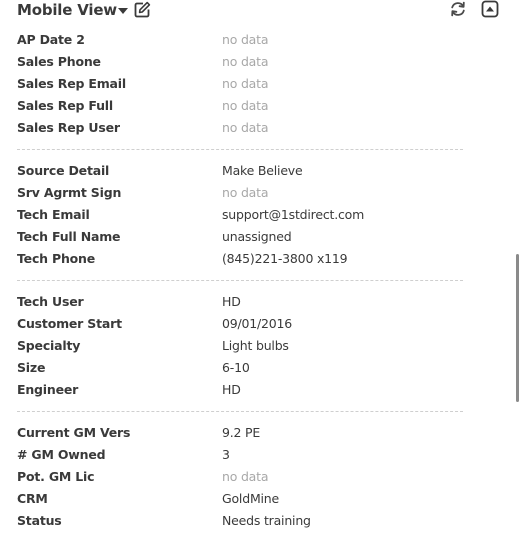 This screenshot has height=545, width=521. I want to click on field-row: Tech Phone (845)221-3800 x119, so click(240, 259).